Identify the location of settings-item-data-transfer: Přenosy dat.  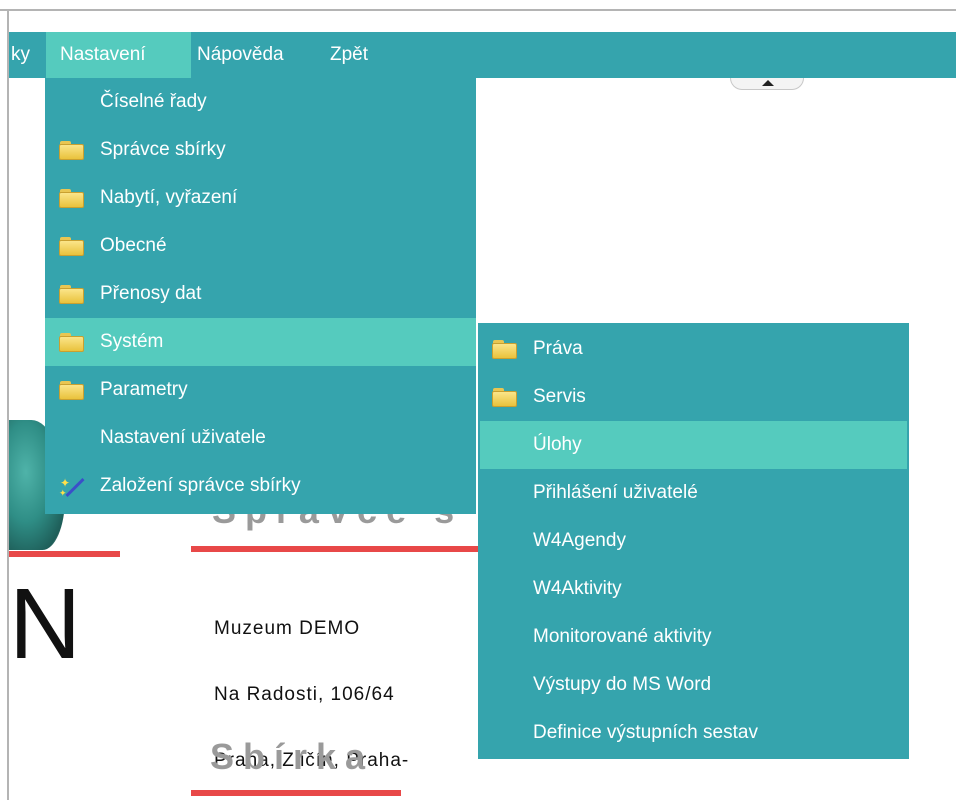
(260, 294).